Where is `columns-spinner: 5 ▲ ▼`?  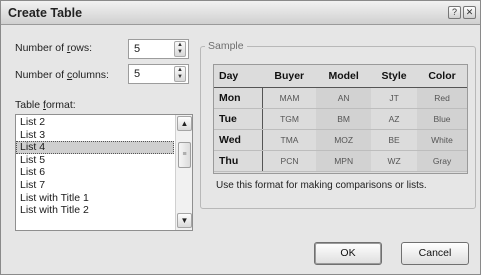
columns-spinner: 5 ▲ ▼ is located at coordinates (158, 74).